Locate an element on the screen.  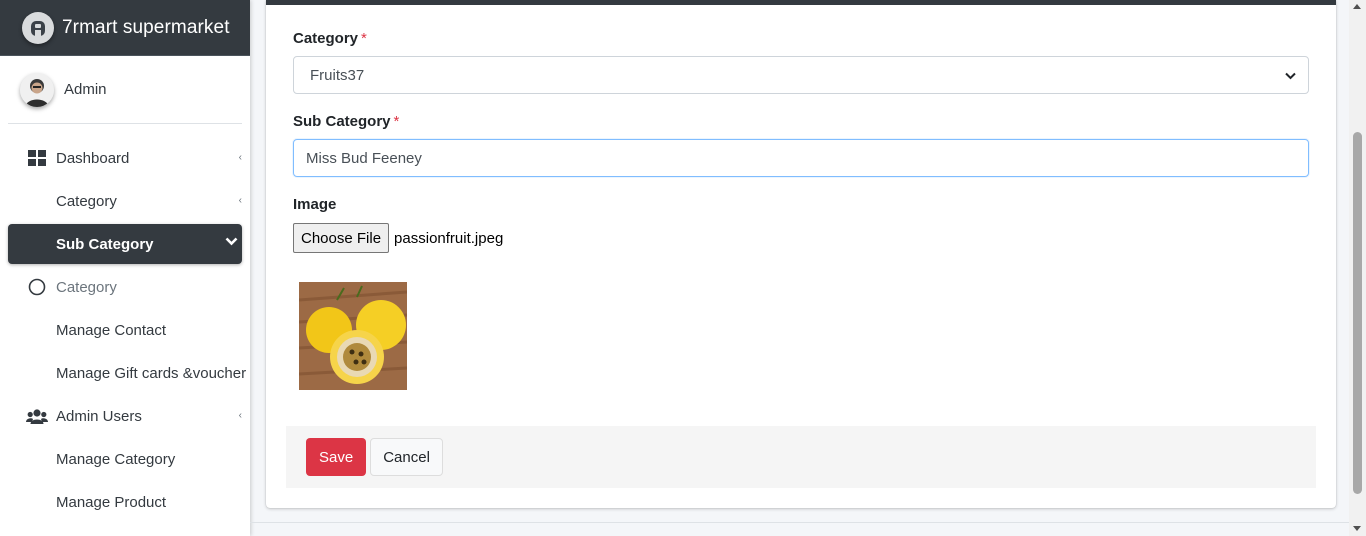
sidebar-item-dashboard: Dashboard ‹ is located at coordinates (125, 158).